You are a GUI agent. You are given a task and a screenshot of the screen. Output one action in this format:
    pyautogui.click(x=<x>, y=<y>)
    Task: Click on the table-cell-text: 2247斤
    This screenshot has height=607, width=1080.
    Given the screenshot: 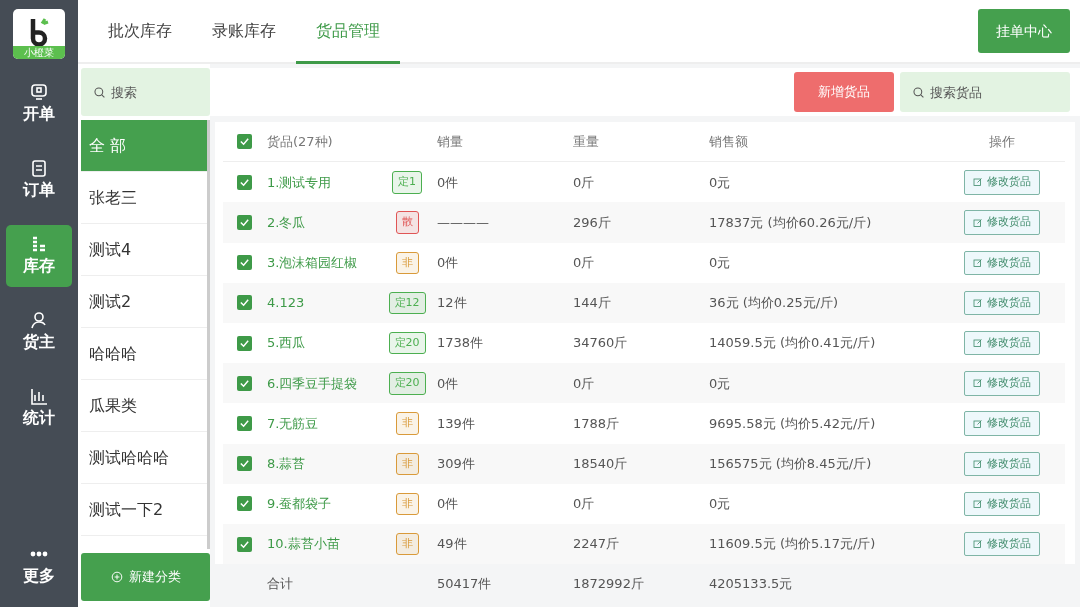 What is the action you would take?
    pyautogui.click(x=597, y=544)
    